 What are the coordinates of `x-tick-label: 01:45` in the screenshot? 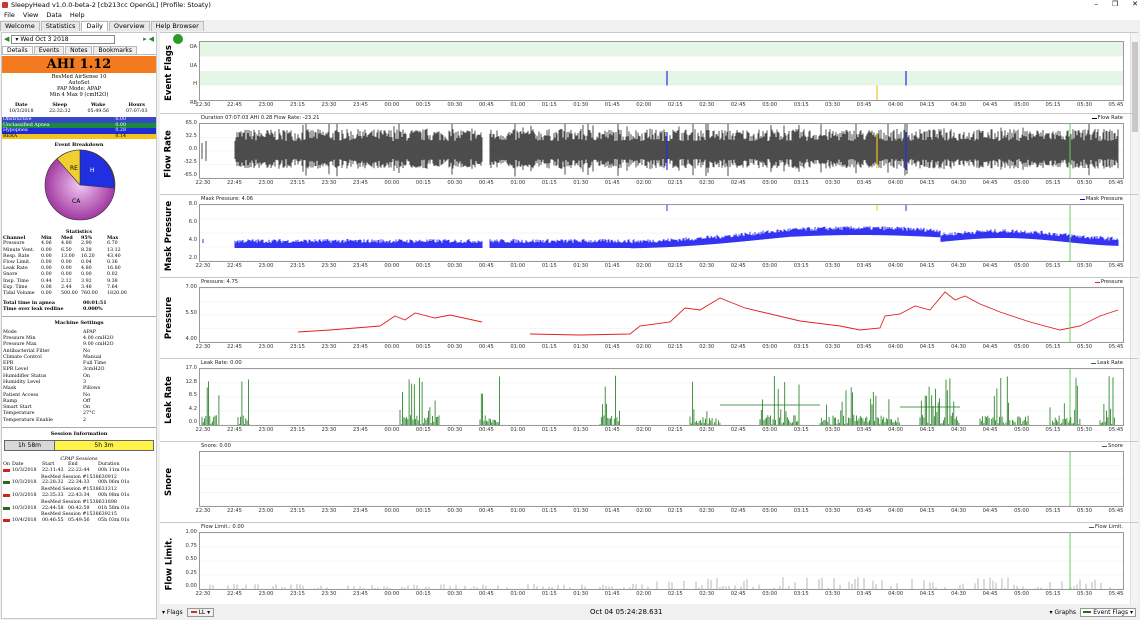 It's located at (612, 105).